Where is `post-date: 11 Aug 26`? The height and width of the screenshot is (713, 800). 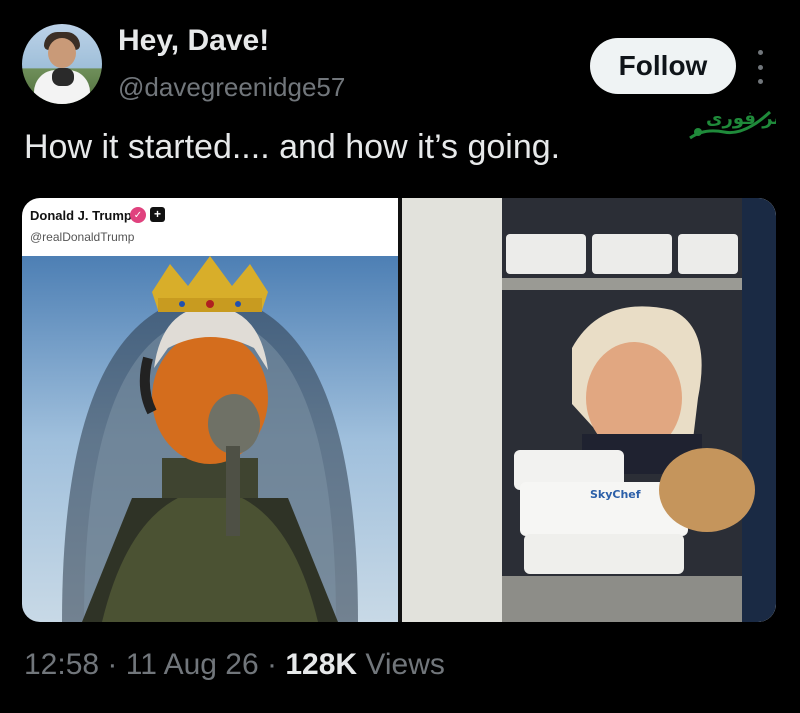 post-date: 11 Aug 26 is located at coordinates (192, 664).